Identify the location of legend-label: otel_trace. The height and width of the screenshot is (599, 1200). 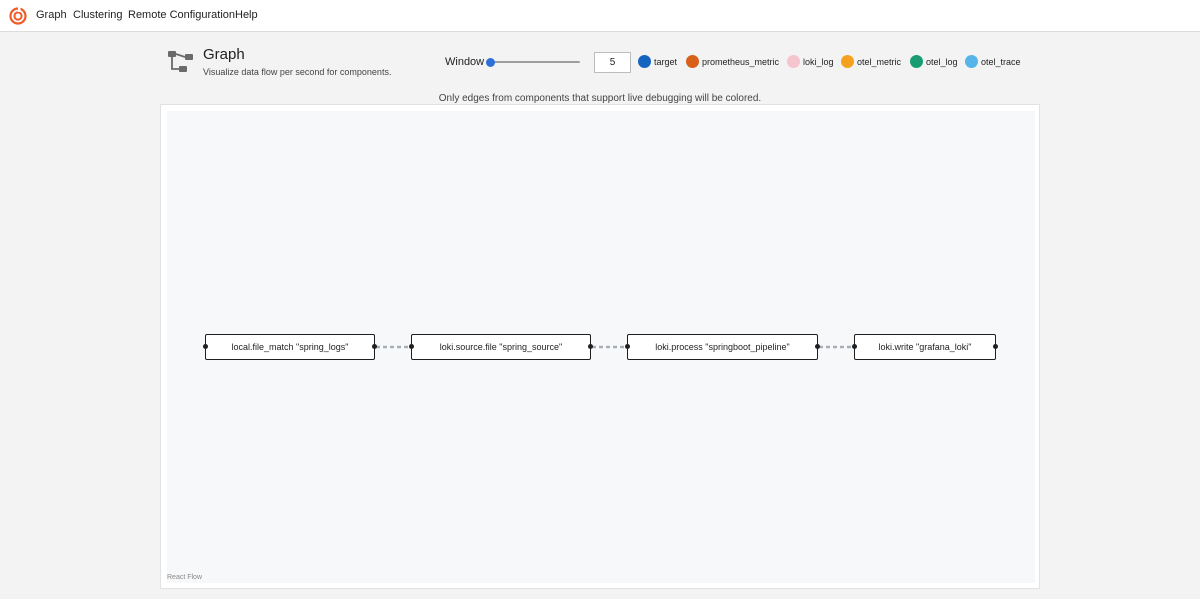
(1001, 62).